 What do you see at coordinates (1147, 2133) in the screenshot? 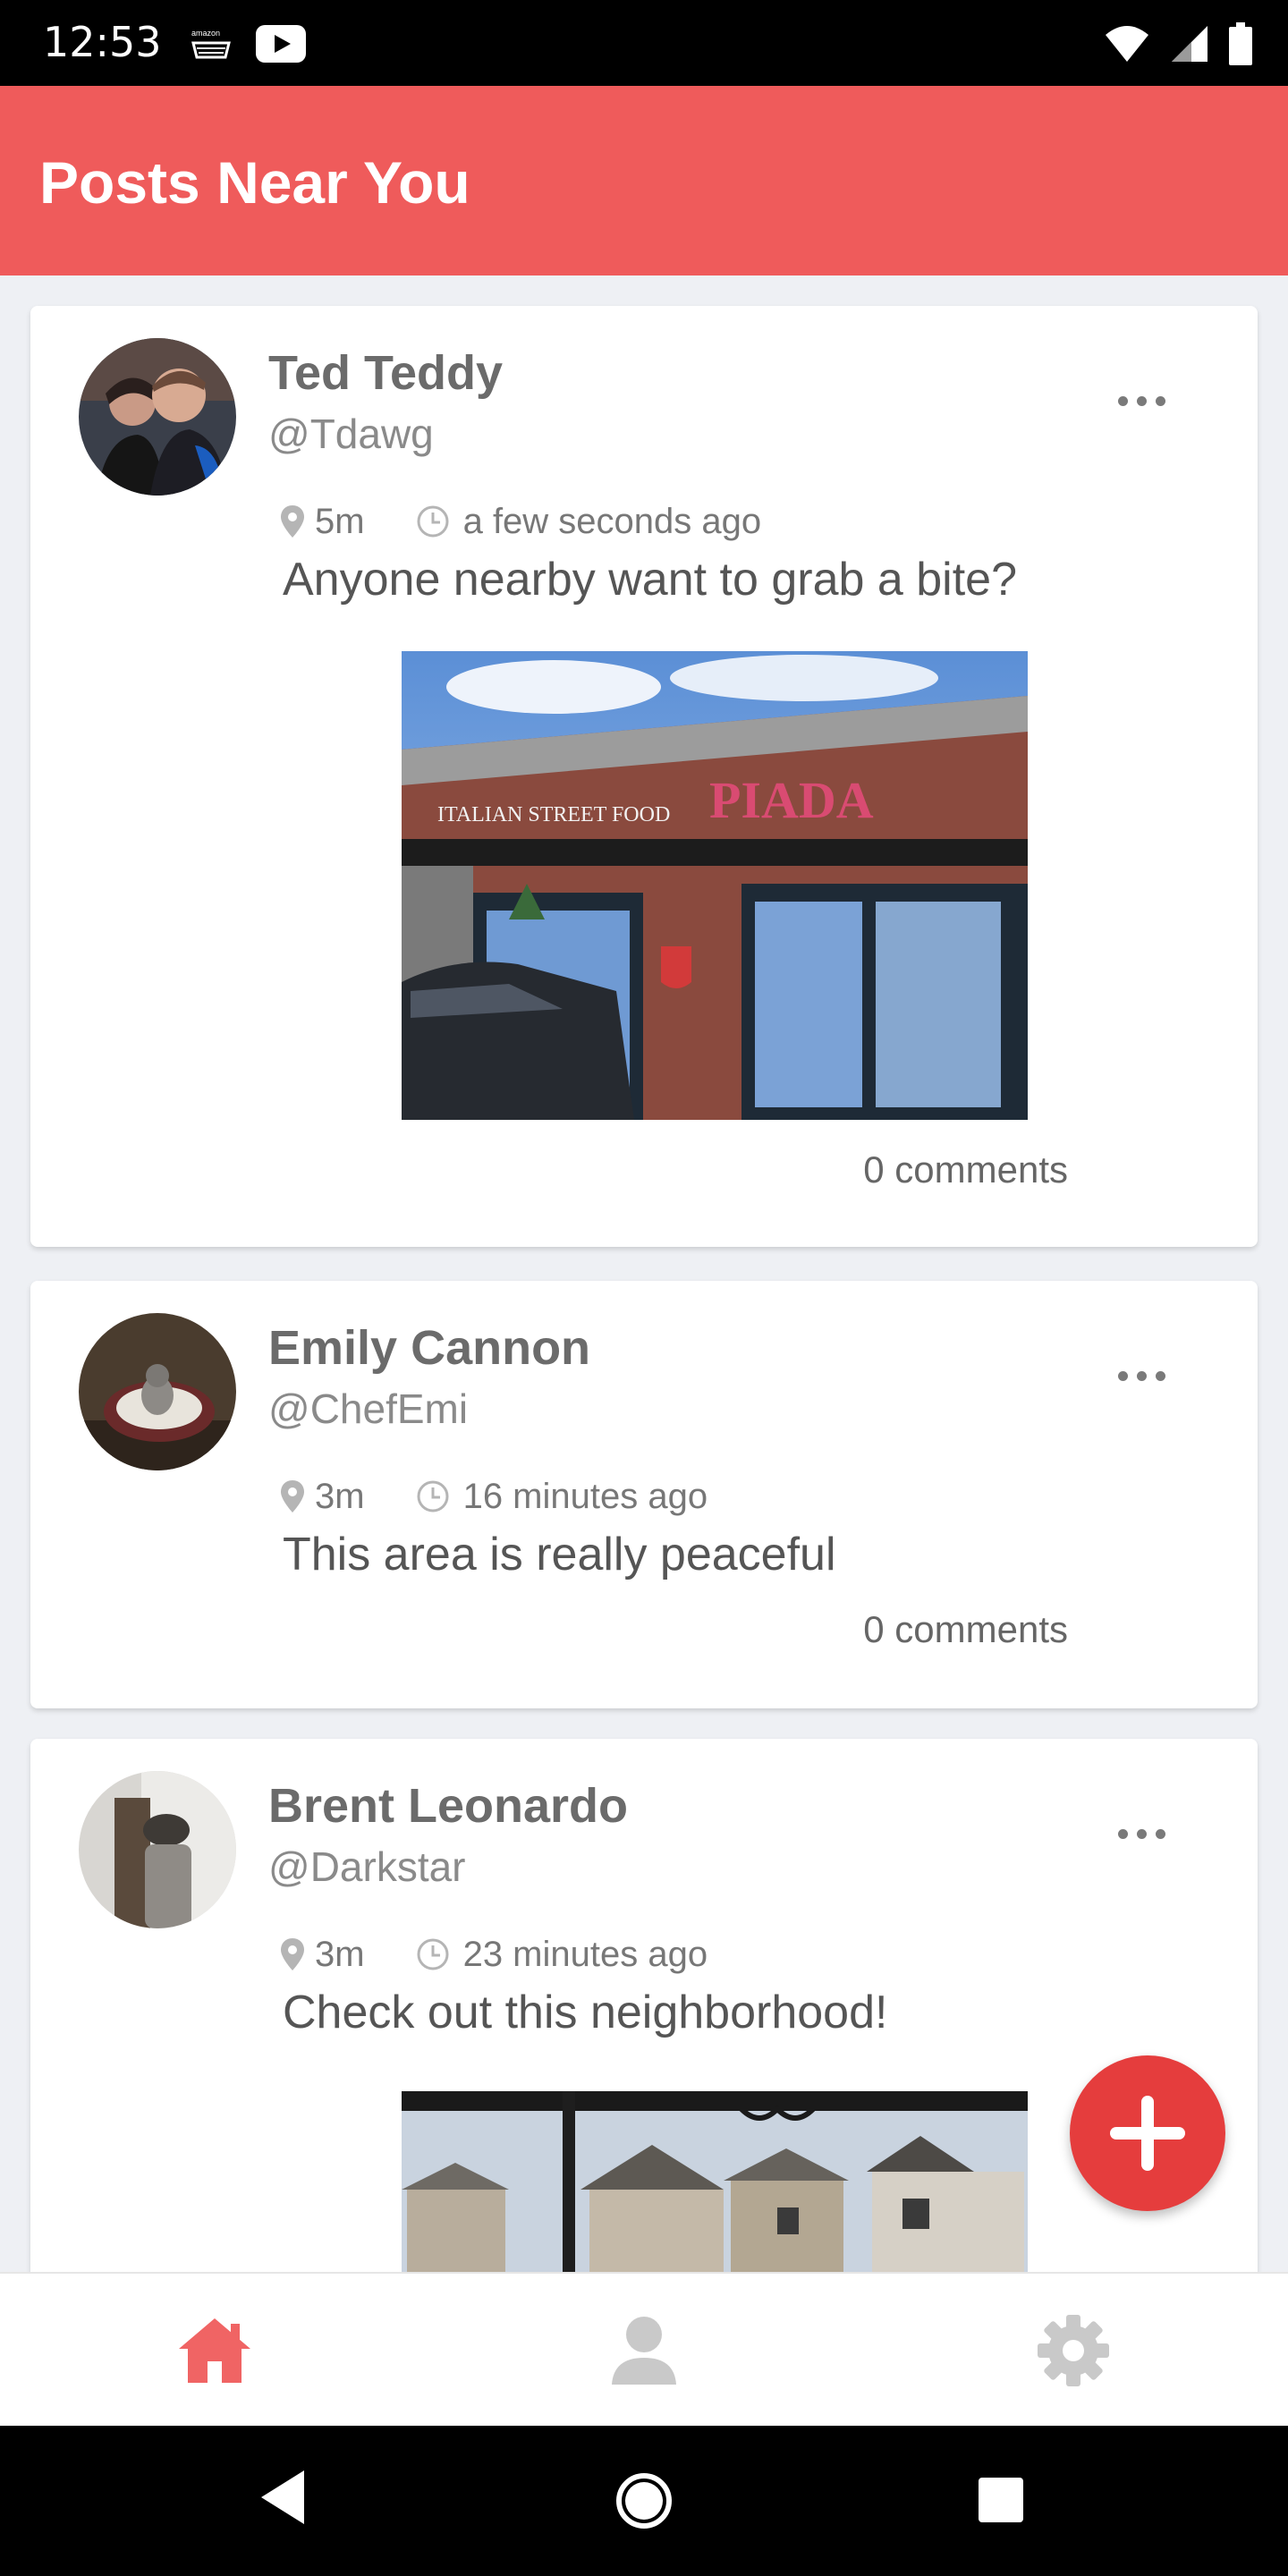
I see `add-post-button` at bounding box center [1147, 2133].